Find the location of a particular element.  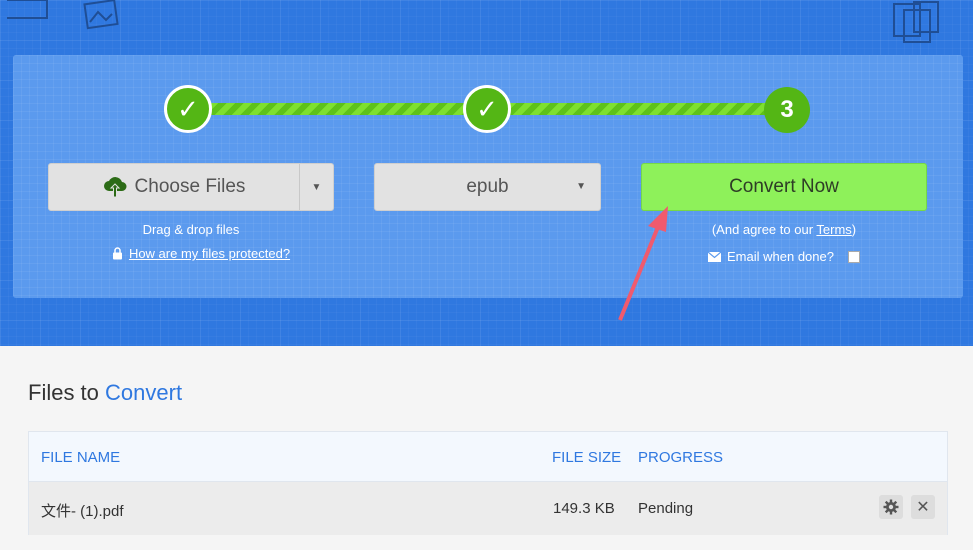

convert-now-button: Convert Now is located at coordinates (784, 187).